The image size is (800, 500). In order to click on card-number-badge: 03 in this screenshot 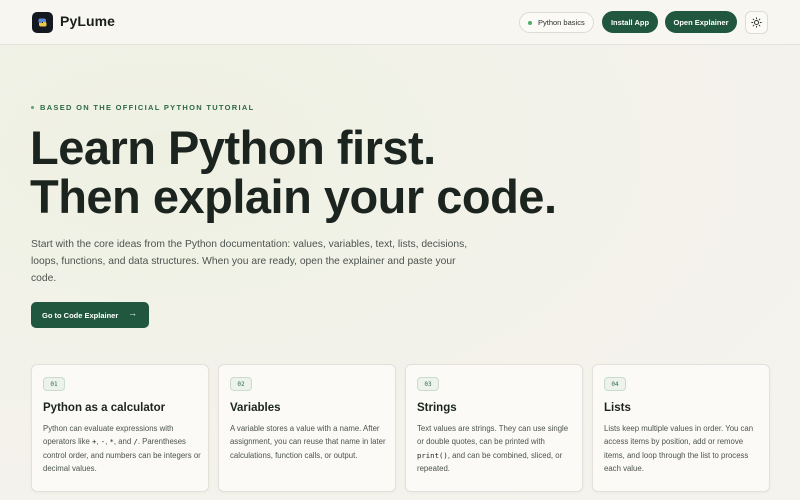, I will do `click(428, 384)`.